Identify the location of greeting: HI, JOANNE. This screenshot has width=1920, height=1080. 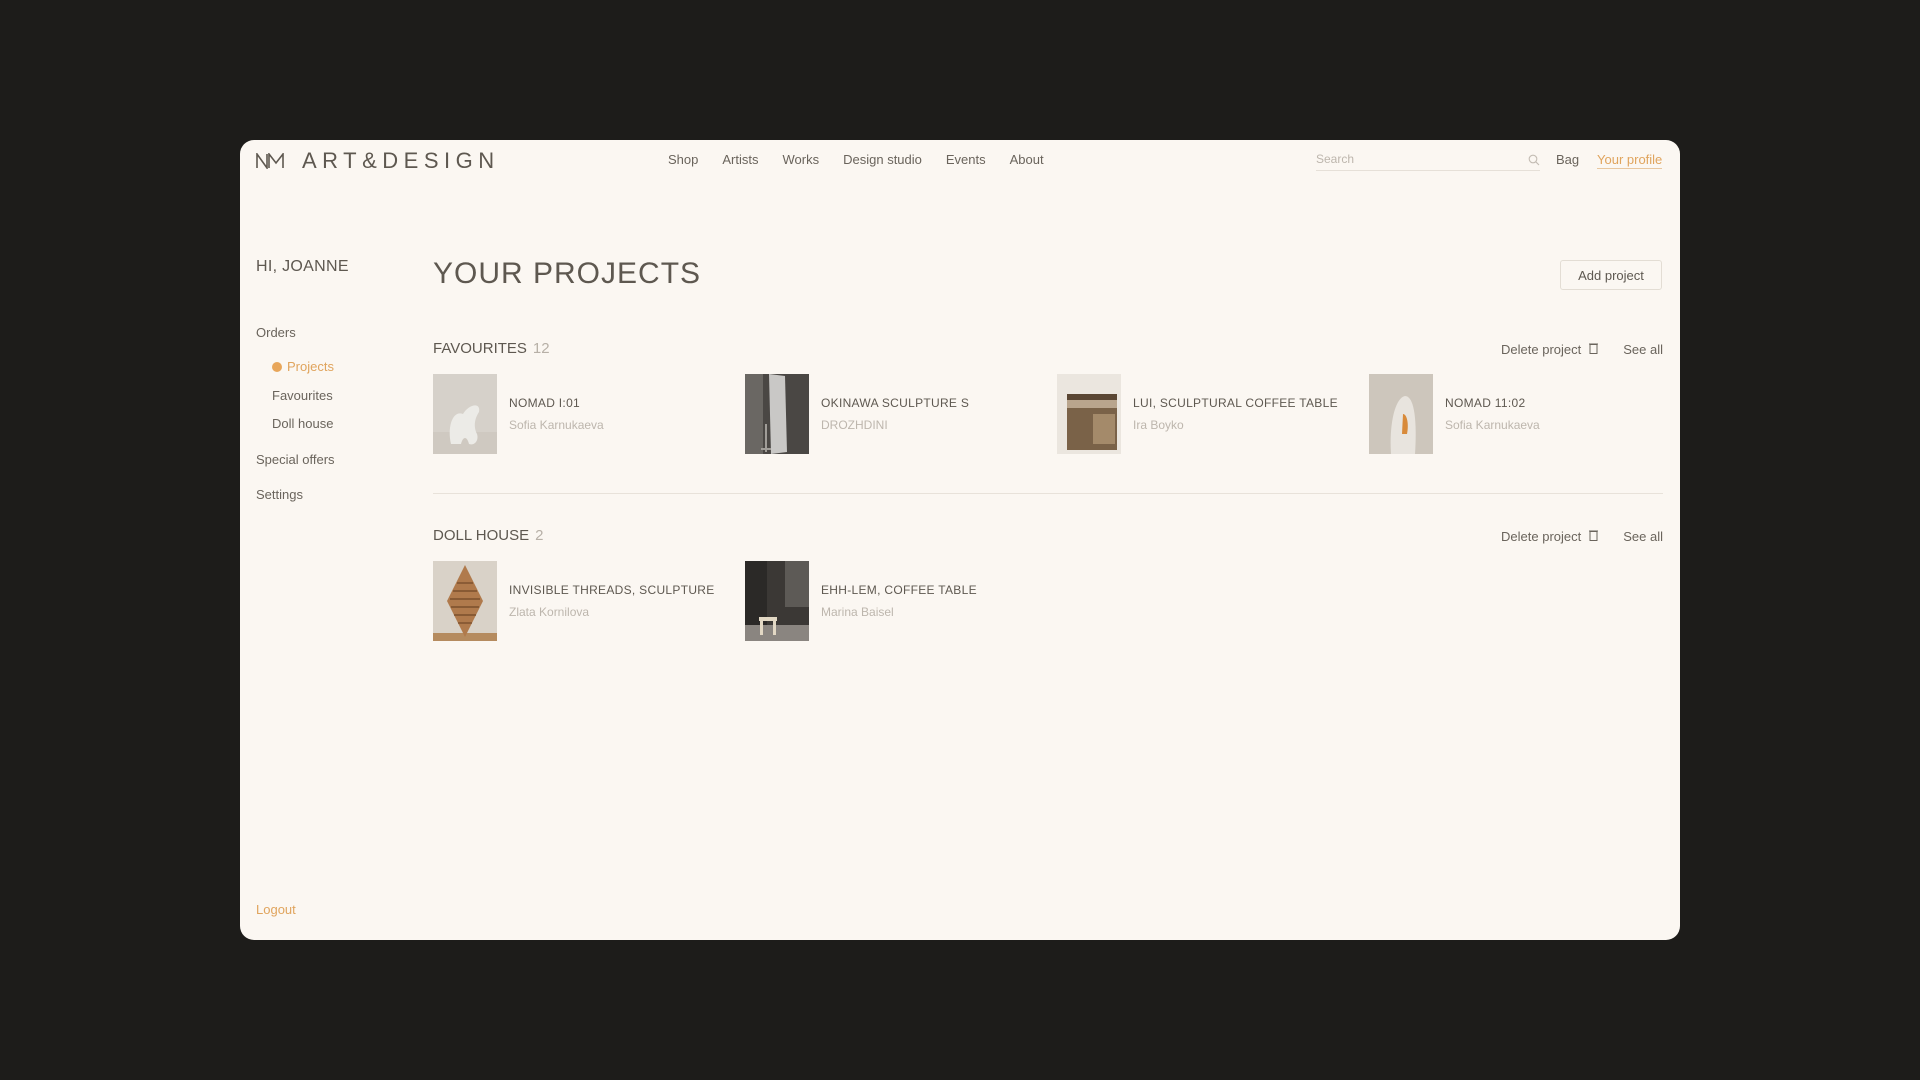
(302, 266).